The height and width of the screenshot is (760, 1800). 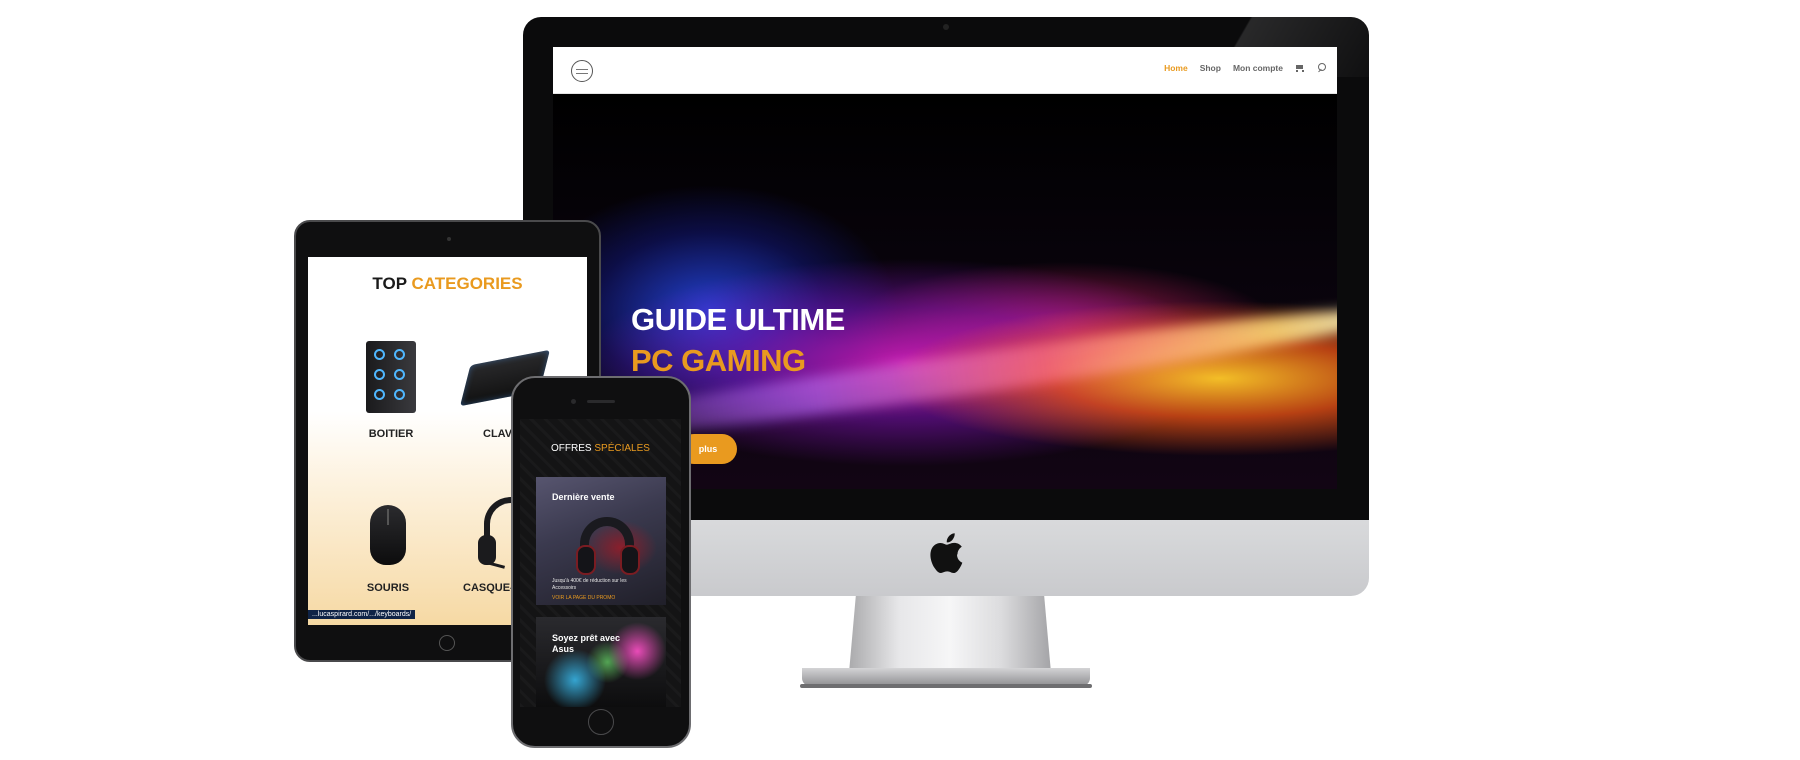 I want to click on category-label-mouse: SOURIS, so click(x=388, y=588).